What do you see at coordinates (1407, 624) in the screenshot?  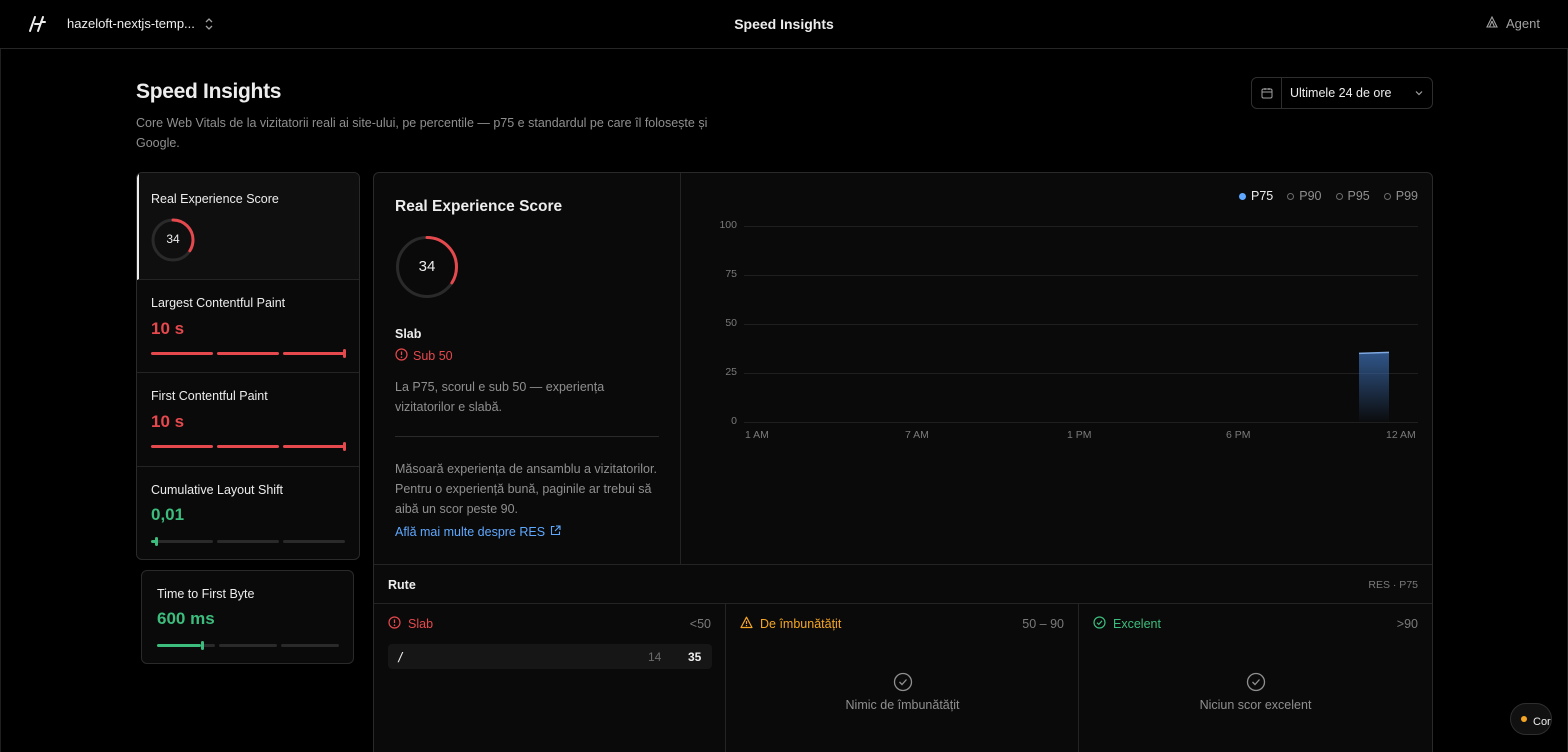 I see `column-range: >90` at bounding box center [1407, 624].